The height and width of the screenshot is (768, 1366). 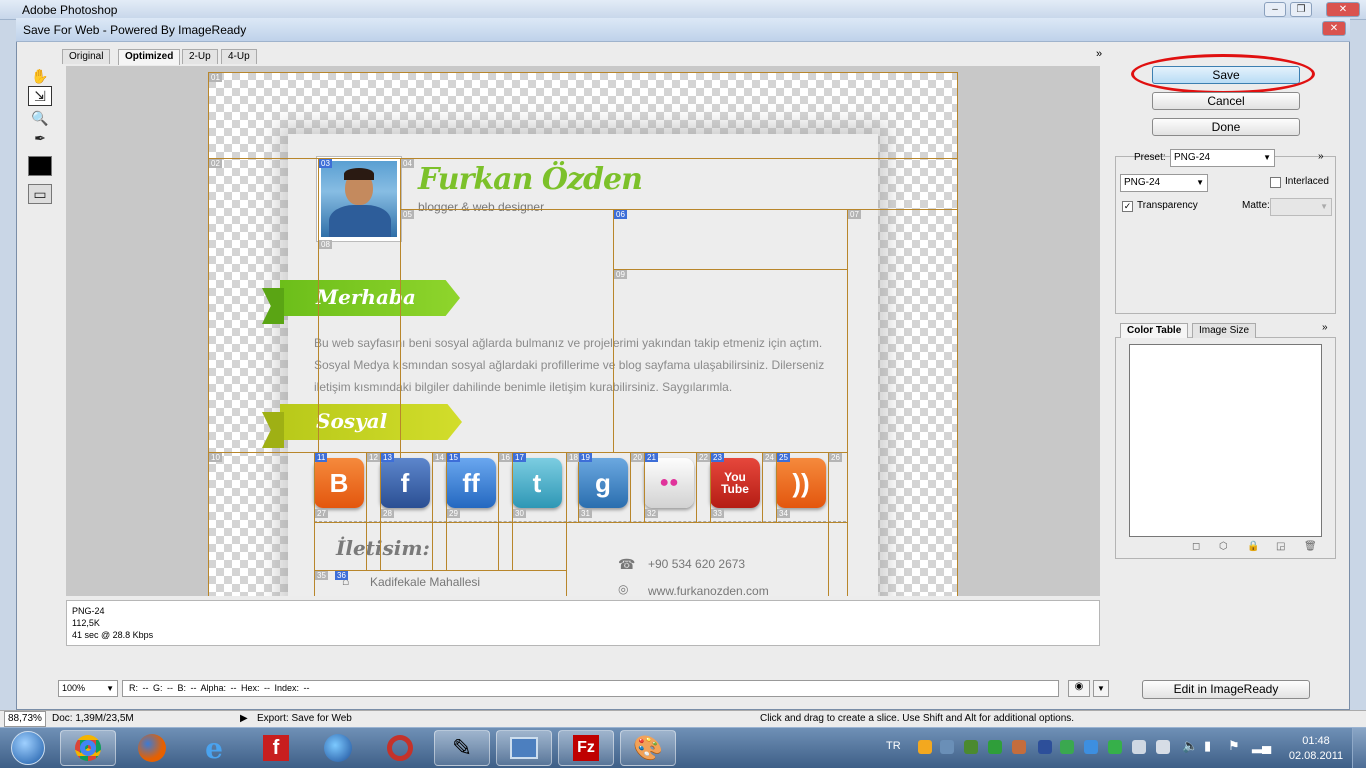 I want to click on dialog-close-icon: ✕, so click(x=1334, y=28).